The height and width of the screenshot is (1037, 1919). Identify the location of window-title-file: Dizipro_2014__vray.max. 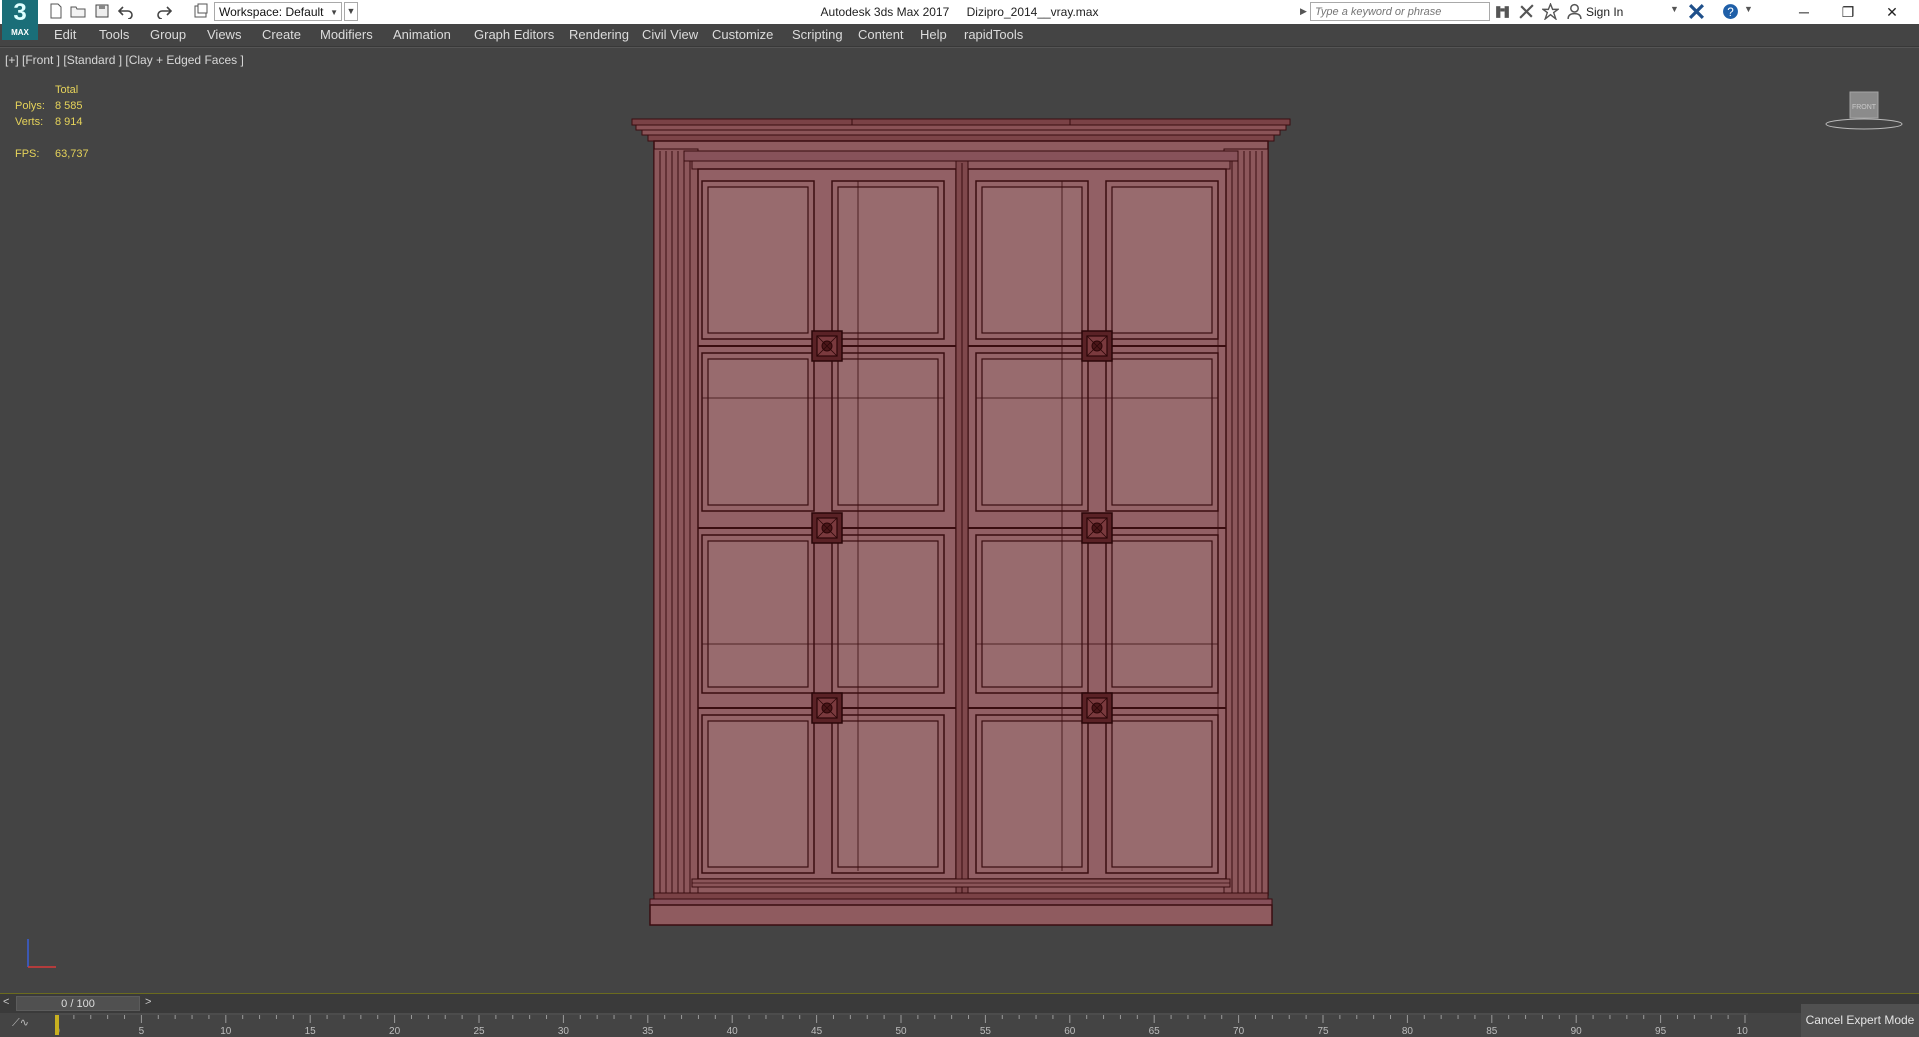
(1032, 12).